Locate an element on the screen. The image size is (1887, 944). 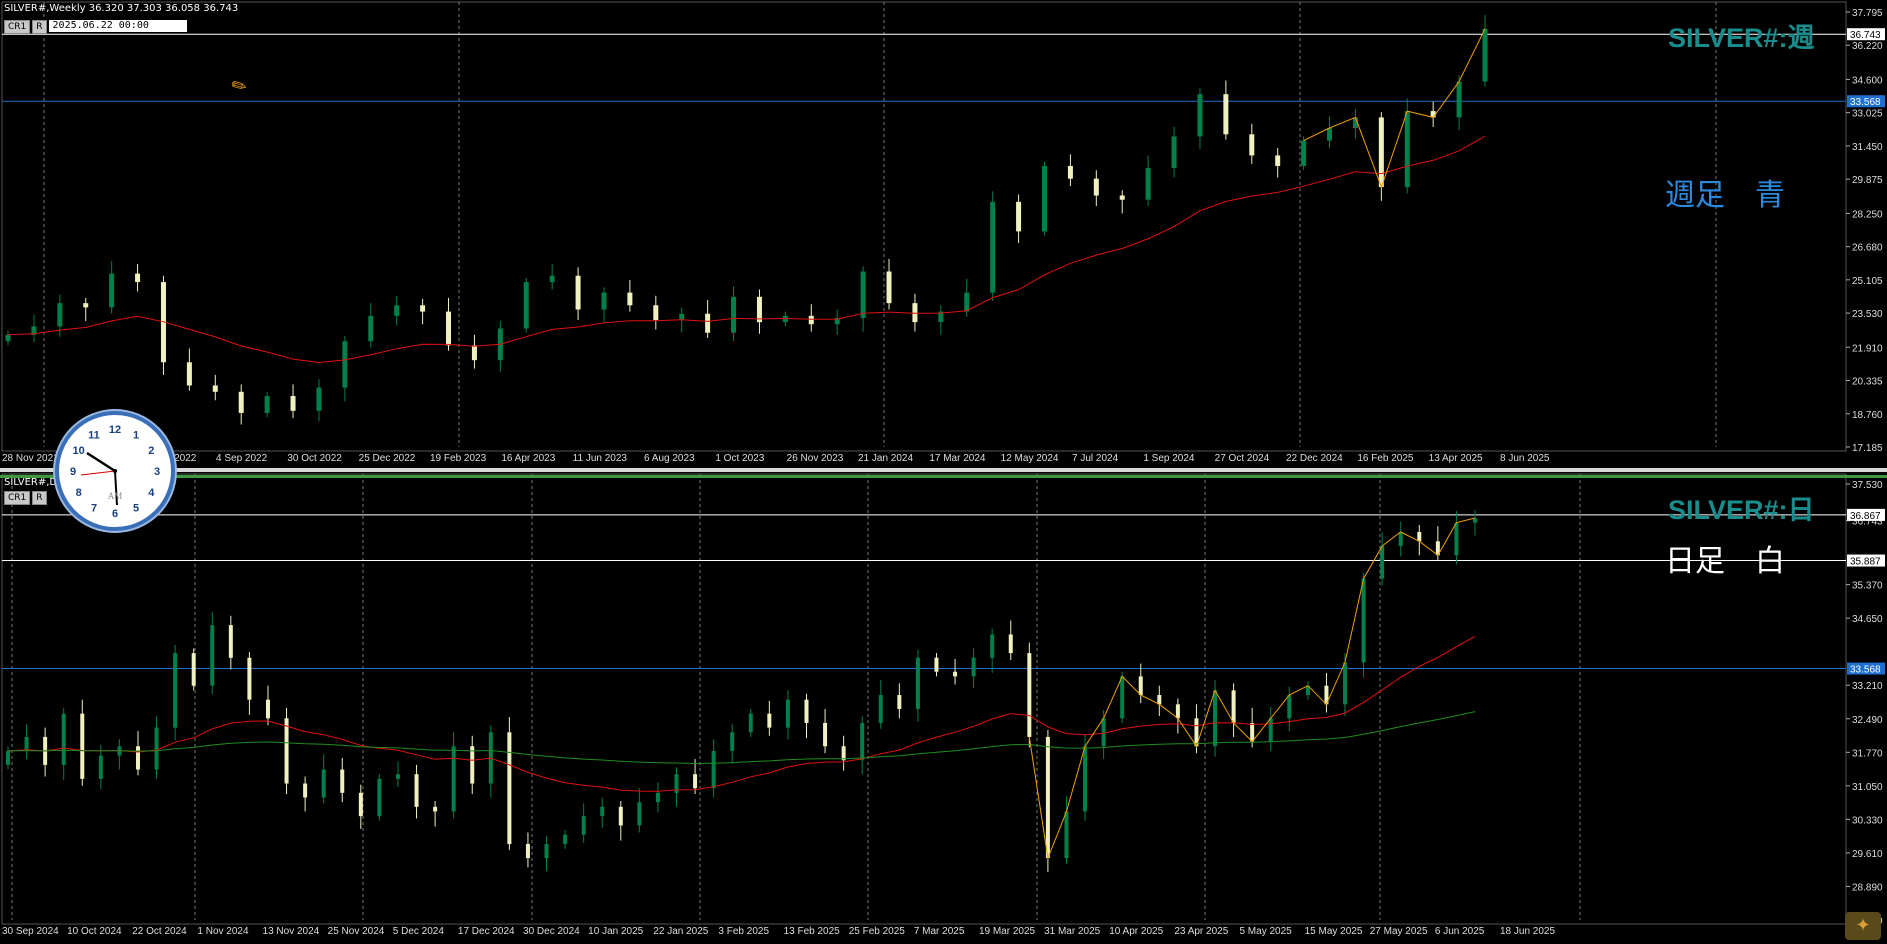
date-axis-label: 13 Apr 2025 is located at coordinates (1456, 458).